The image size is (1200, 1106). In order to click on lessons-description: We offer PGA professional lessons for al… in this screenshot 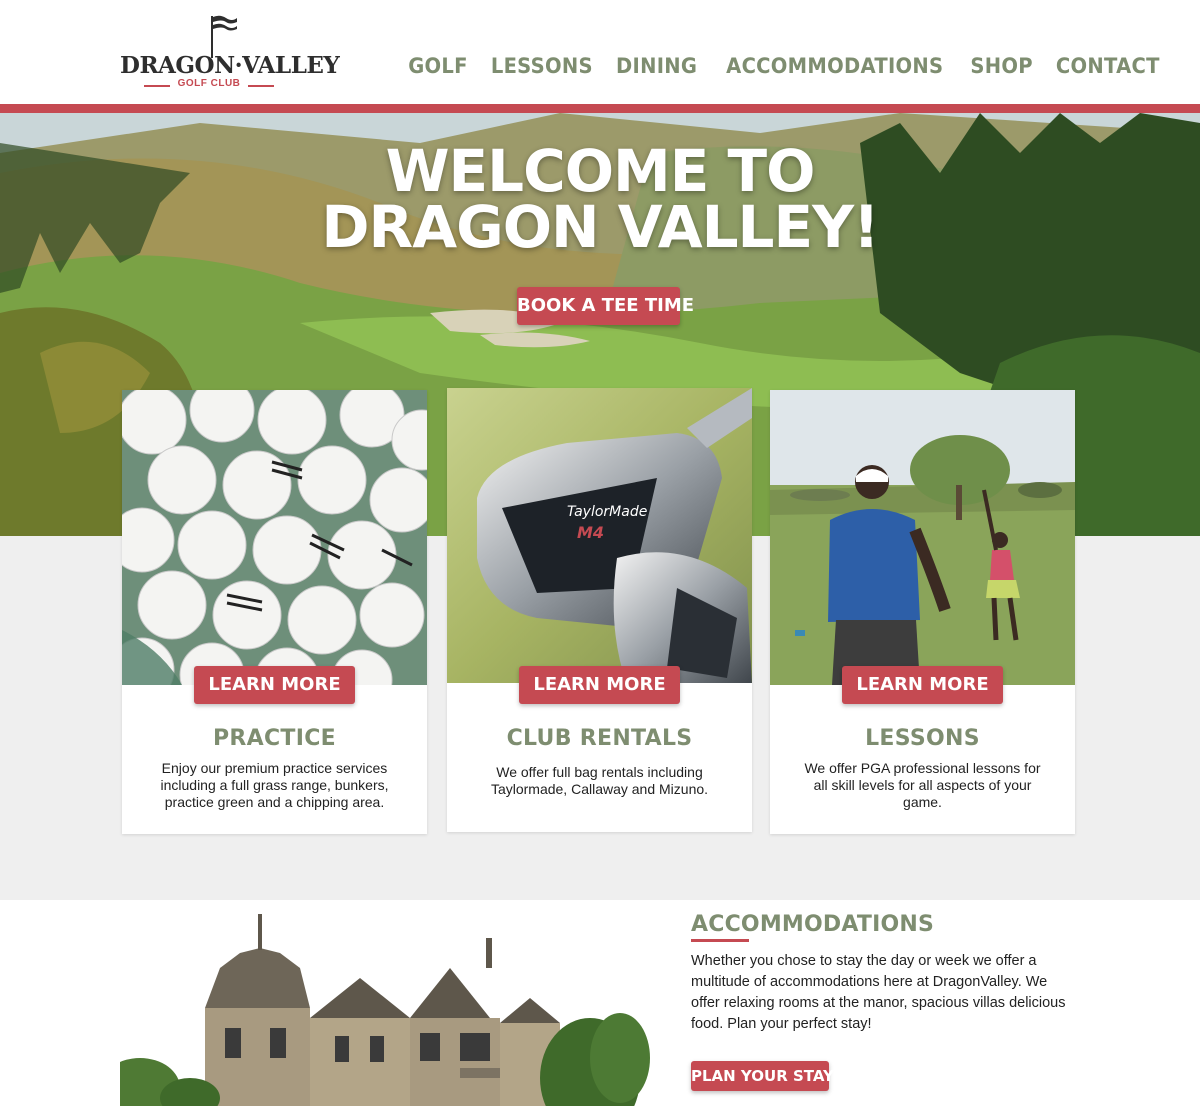, I will do `click(922, 785)`.